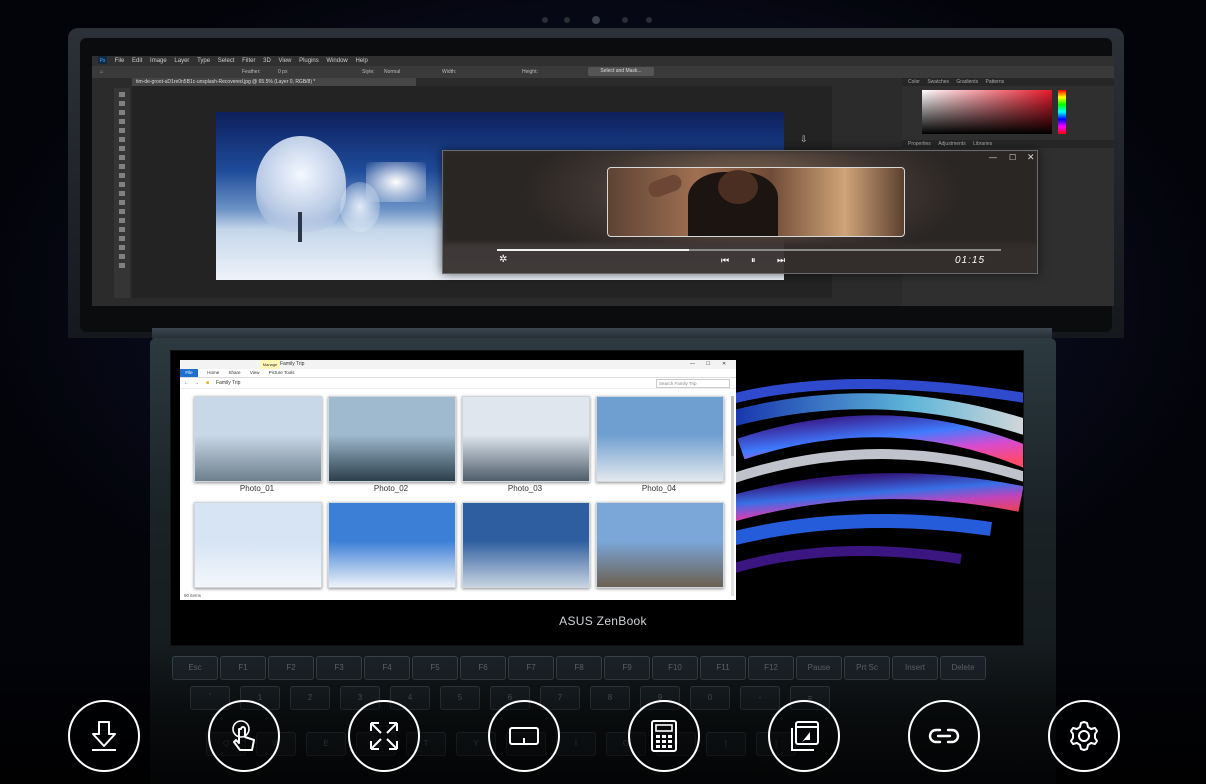 The width and height of the screenshot is (1206, 784). Describe the element at coordinates (203, 61) in the screenshot. I see `menu-type: Type` at that location.